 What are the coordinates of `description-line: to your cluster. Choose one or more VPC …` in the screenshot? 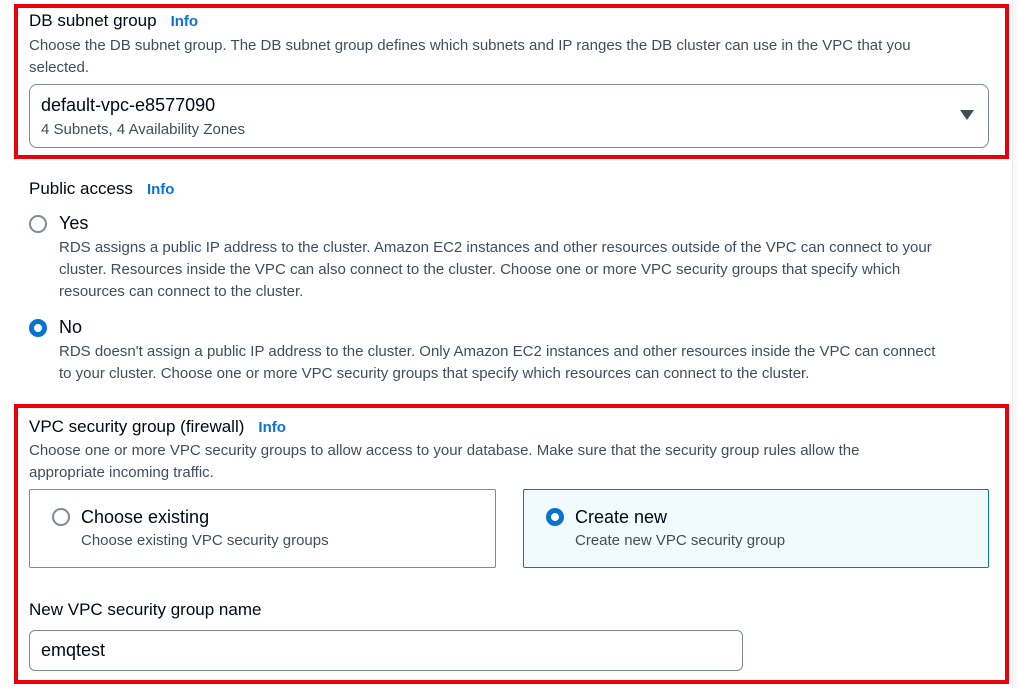 It's located at (434, 373).